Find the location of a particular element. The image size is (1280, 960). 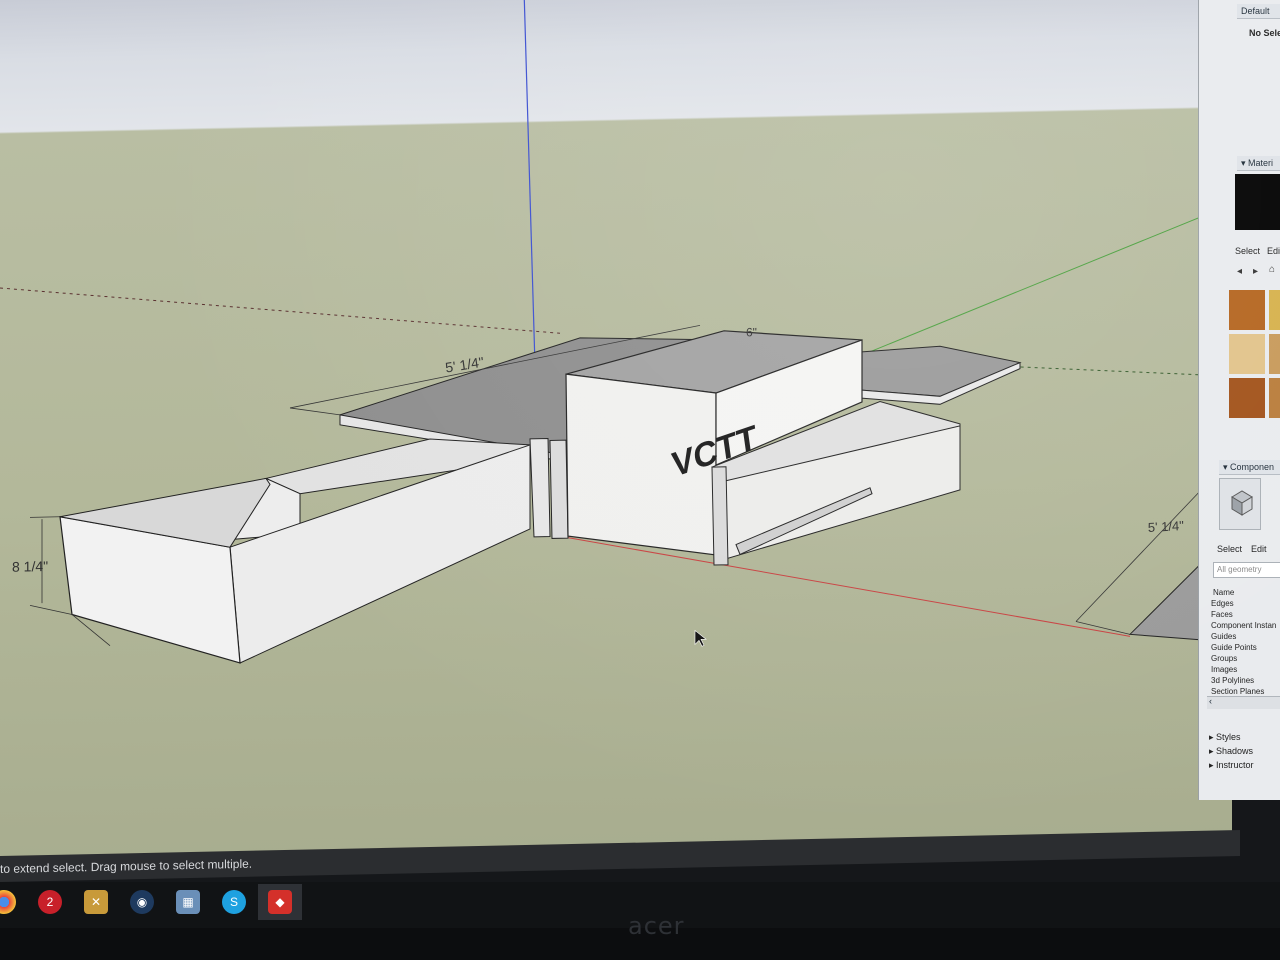

list-item: Guide Points is located at coordinates (1234, 647).